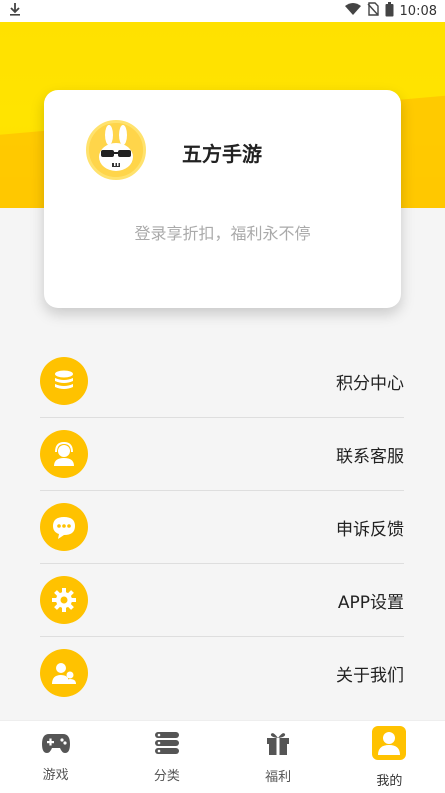 This screenshot has height=793, width=445. What do you see at coordinates (370, 456) in the screenshot?
I see `menu-label: 联系客服` at bounding box center [370, 456].